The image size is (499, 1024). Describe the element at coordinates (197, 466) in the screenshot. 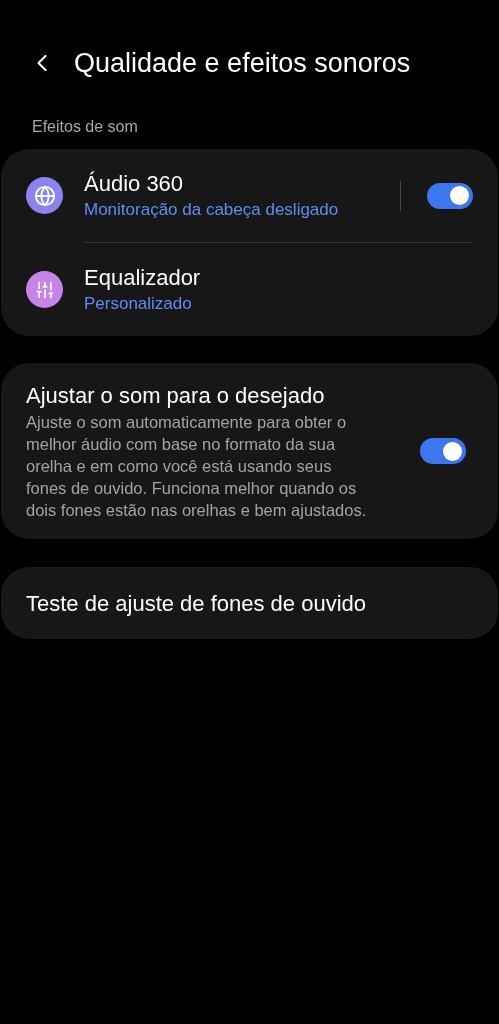

I see `item-description: Ajuste o som automaticamente para obter o melhor áudio com base no formato da sua orelha e em como você está usando seus fones de ouvido. Funciona melhor quando os dois fones estão nas orelhas e bem ajustados.` at that location.